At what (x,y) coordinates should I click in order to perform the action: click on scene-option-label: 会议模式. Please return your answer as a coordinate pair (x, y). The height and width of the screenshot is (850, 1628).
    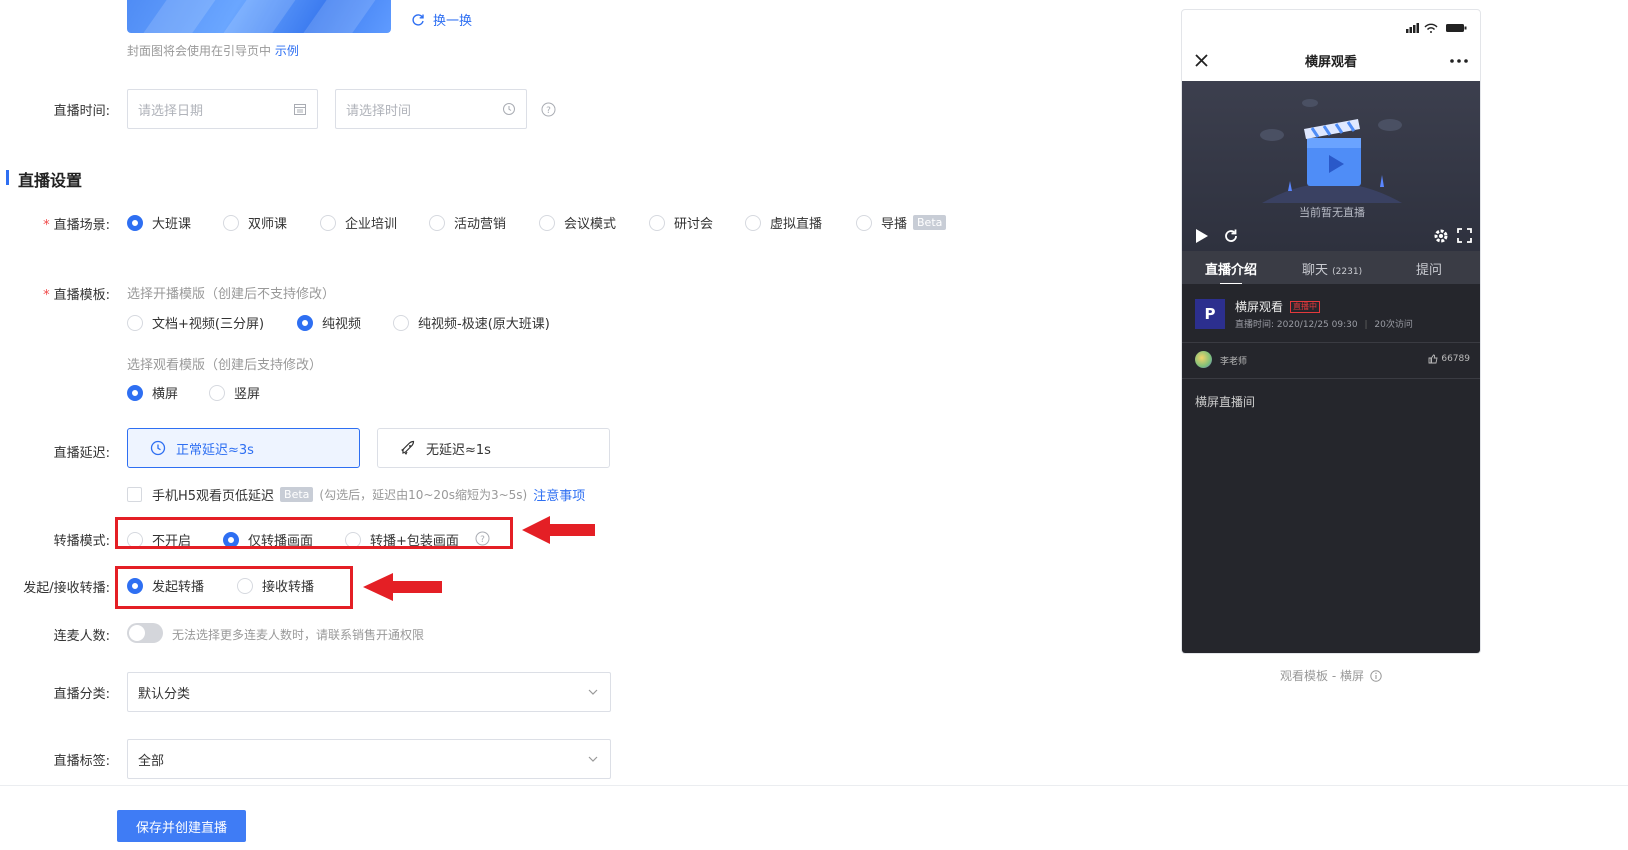
    Looking at the image, I should click on (590, 224).